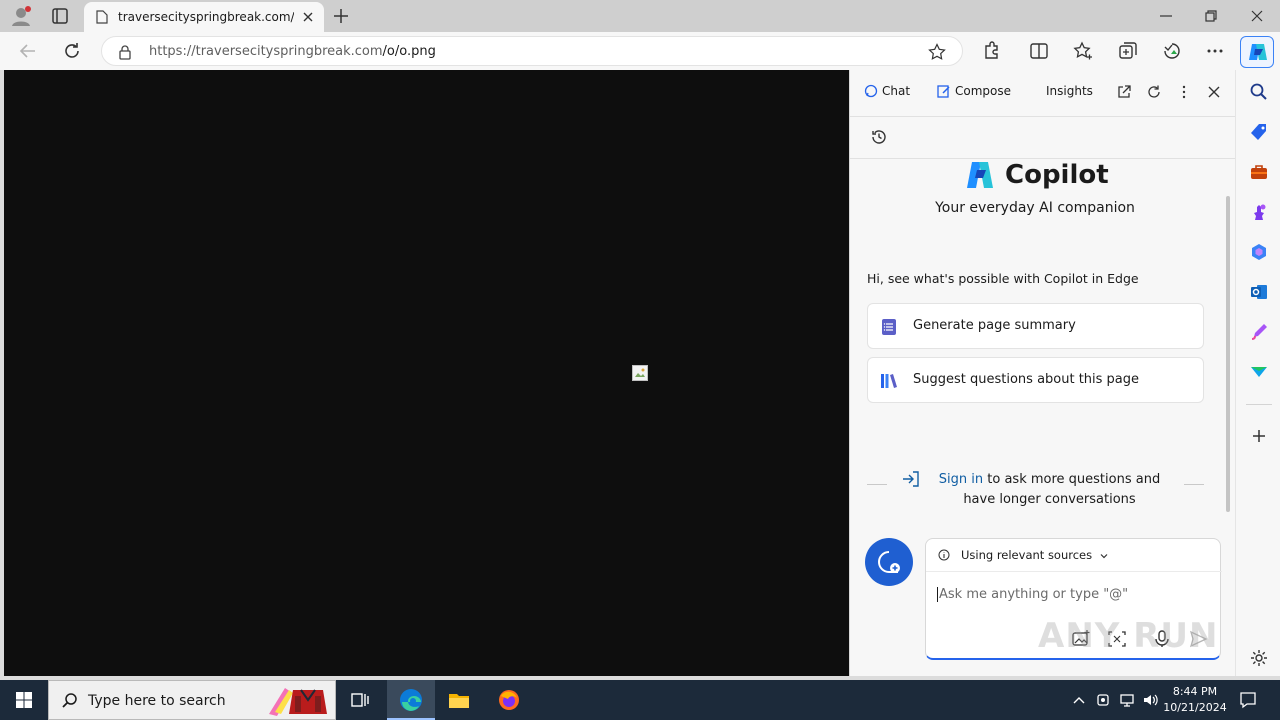 The height and width of the screenshot is (720, 1280). What do you see at coordinates (1259, 132) in the screenshot?
I see `shopping-tag-icon` at bounding box center [1259, 132].